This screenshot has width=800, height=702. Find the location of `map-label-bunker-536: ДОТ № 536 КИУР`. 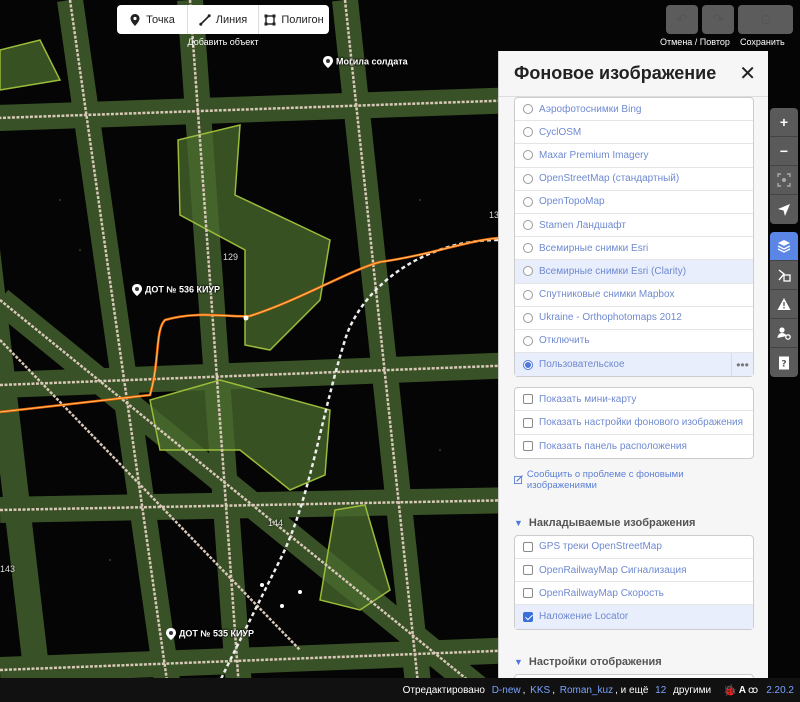

map-label-bunker-536: ДОТ № 536 КИУР is located at coordinates (176, 290).